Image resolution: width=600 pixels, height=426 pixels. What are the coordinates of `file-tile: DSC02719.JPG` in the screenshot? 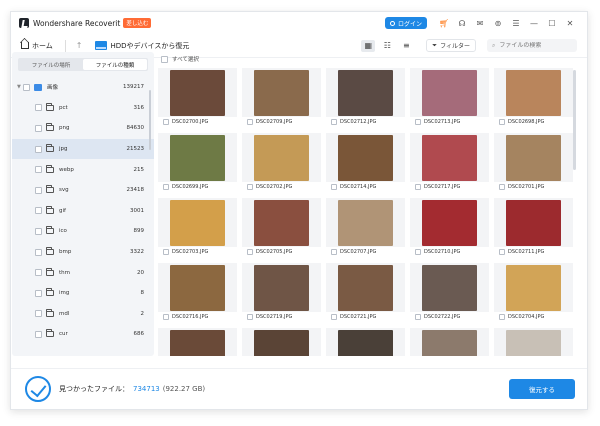 It's located at (281, 292).